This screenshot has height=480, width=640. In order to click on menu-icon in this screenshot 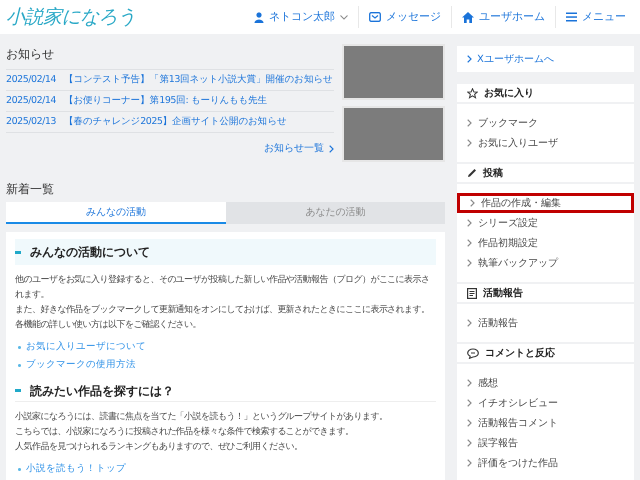, I will do `click(571, 17)`.